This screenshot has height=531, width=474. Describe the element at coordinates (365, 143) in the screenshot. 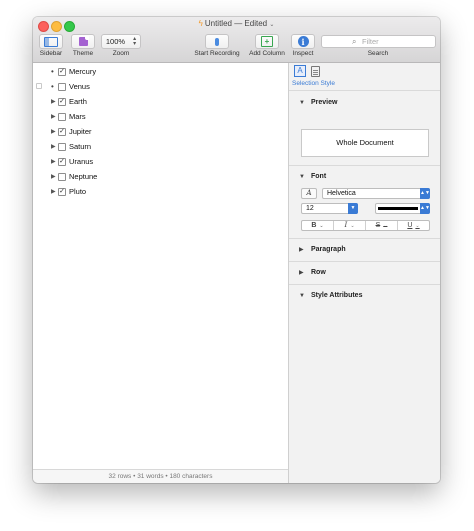

I see `preview-box: Whole Document` at that location.